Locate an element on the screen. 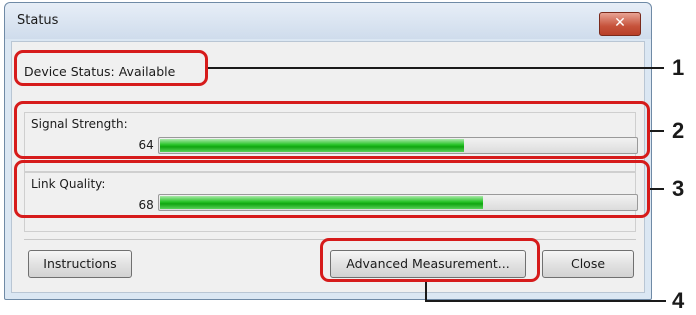  close-icon: ✕ is located at coordinates (620, 23).